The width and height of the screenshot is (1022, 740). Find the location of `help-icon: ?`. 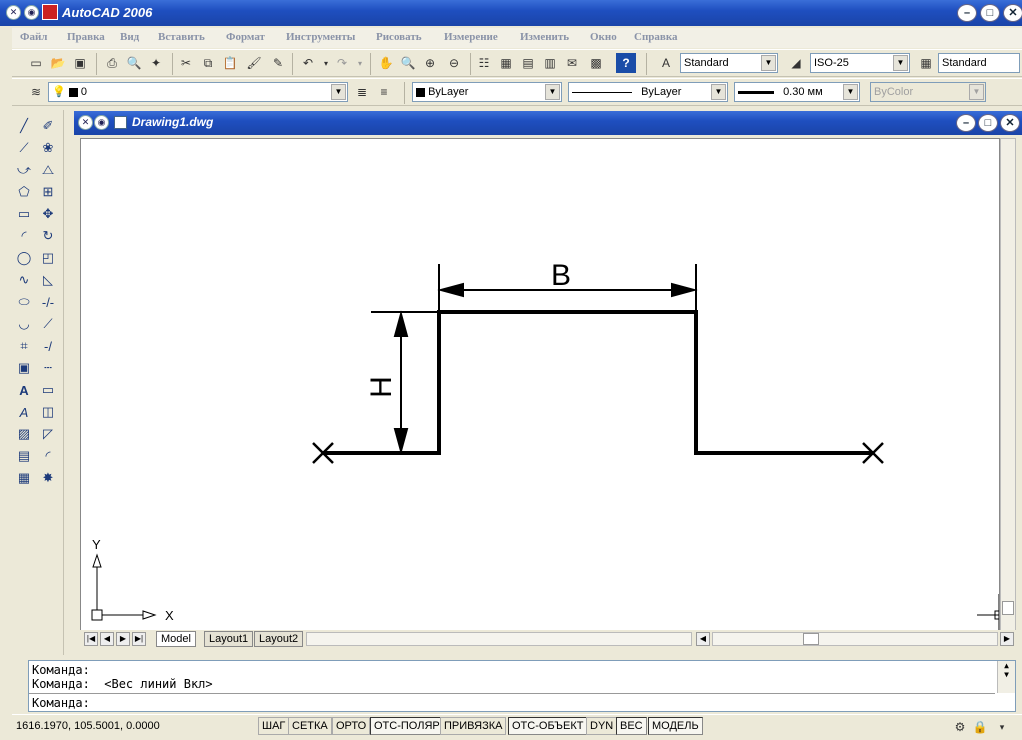

help-icon: ? is located at coordinates (626, 63).